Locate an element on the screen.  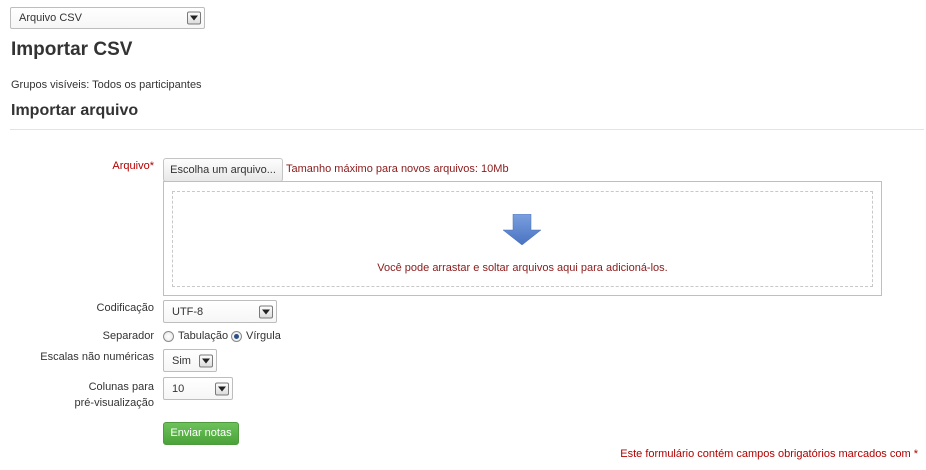
preview-columns-value: 10 is located at coordinates (178, 388).